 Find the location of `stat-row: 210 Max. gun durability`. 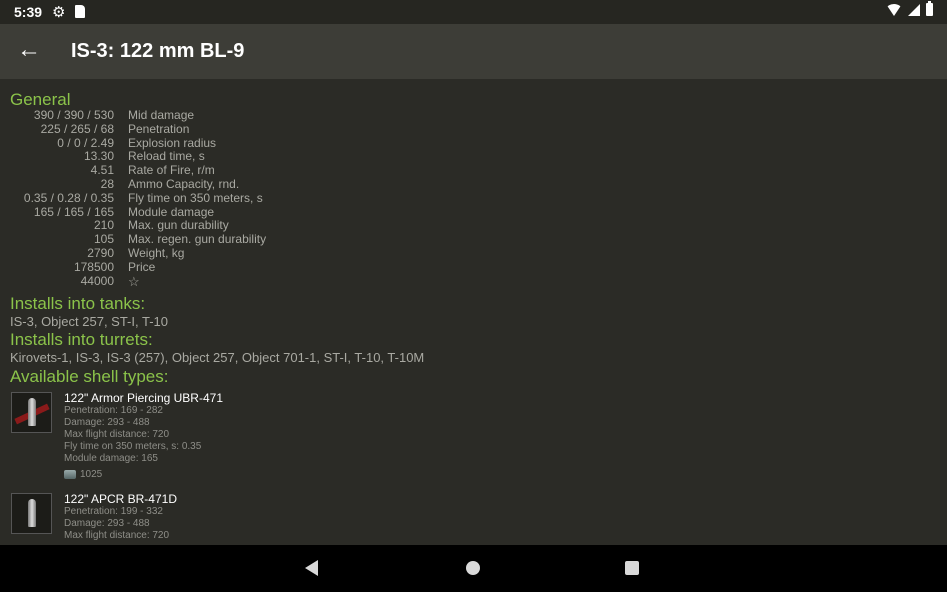

stat-row: 210 Max. gun durability is located at coordinates (200, 226).